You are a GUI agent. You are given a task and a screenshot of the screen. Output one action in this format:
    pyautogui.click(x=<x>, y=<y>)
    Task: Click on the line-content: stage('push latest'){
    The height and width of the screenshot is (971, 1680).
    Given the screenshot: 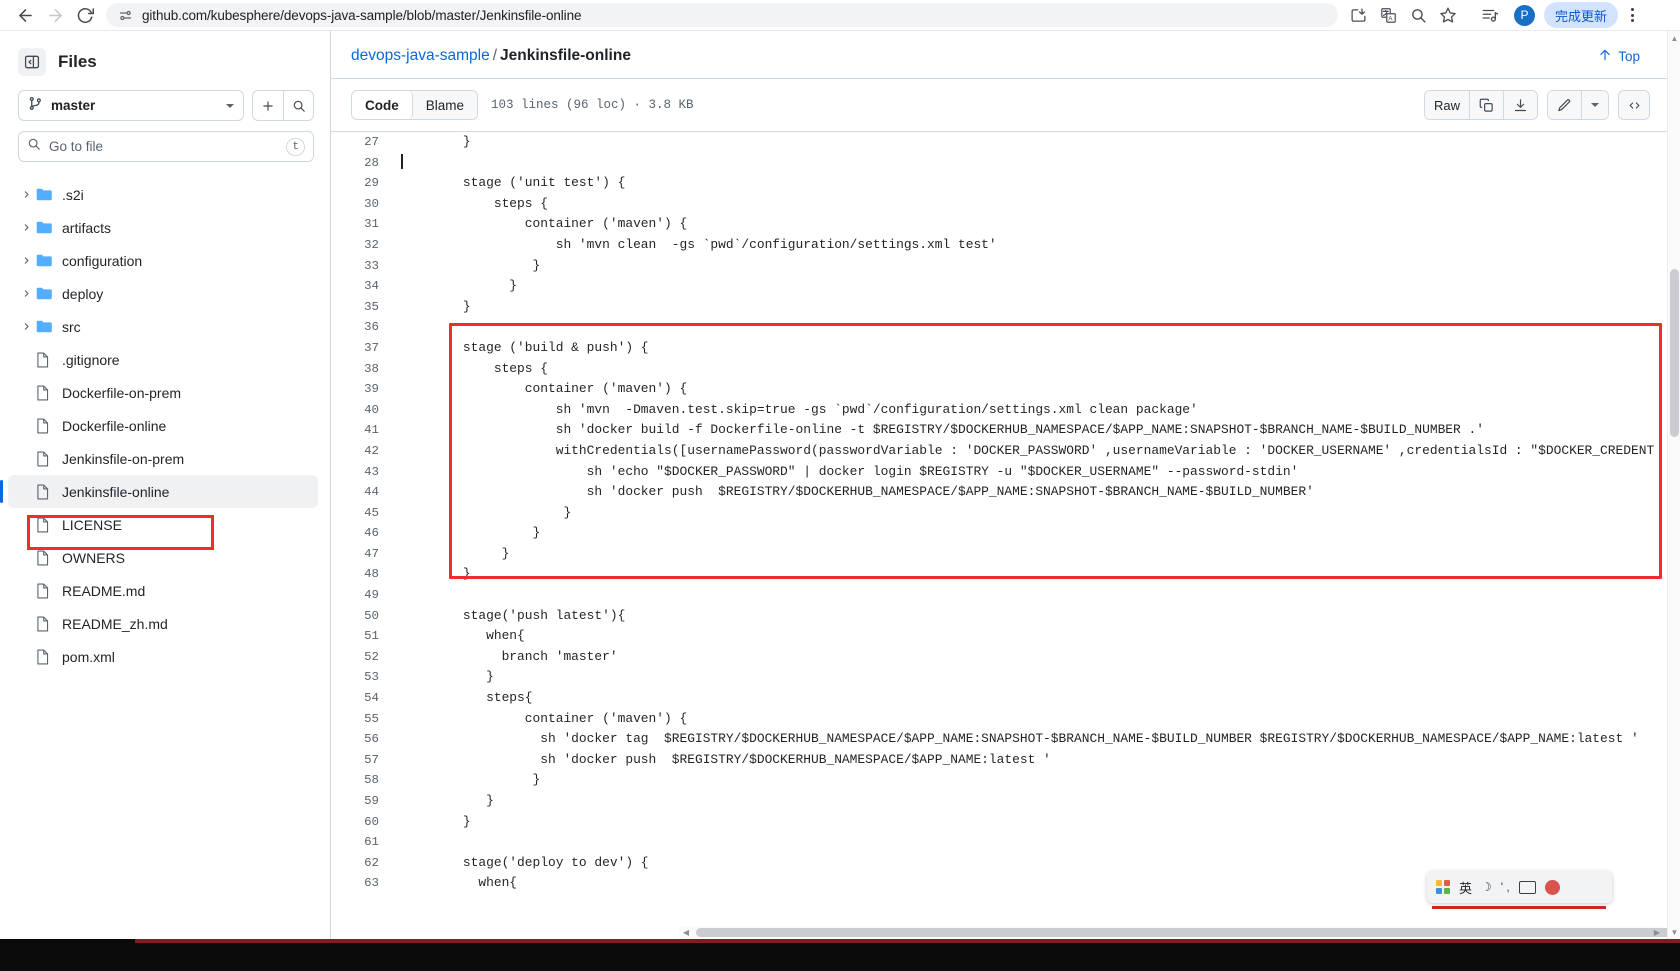 What is the action you would take?
    pyautogui.click(x=509, y=616)
    